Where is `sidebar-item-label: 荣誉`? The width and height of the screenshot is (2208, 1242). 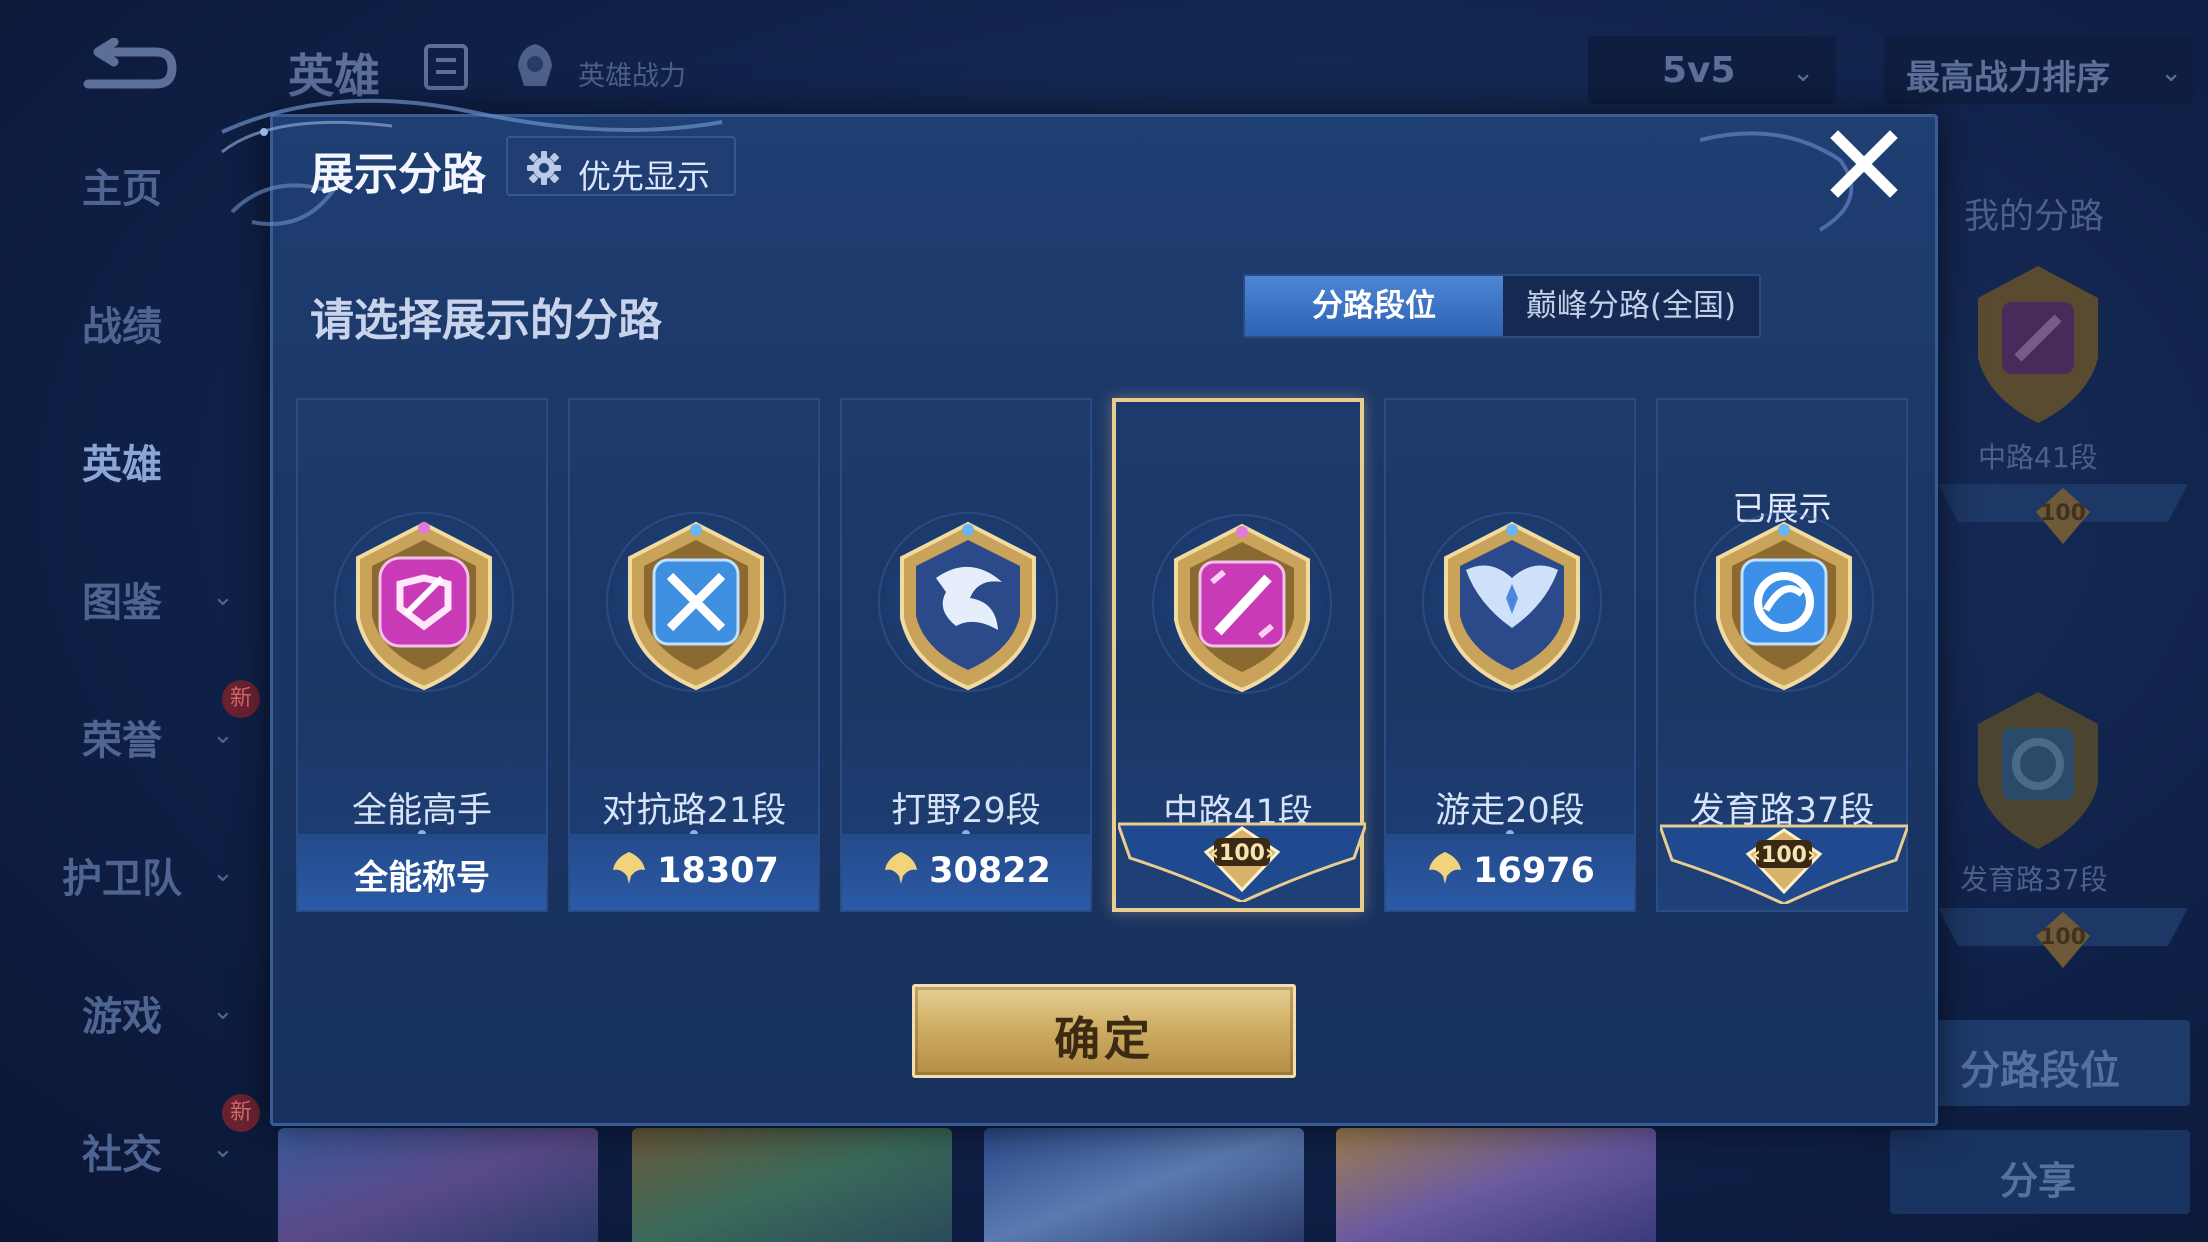 sidebar-item-label: 荣誉 is located at coordinates (122, 741).